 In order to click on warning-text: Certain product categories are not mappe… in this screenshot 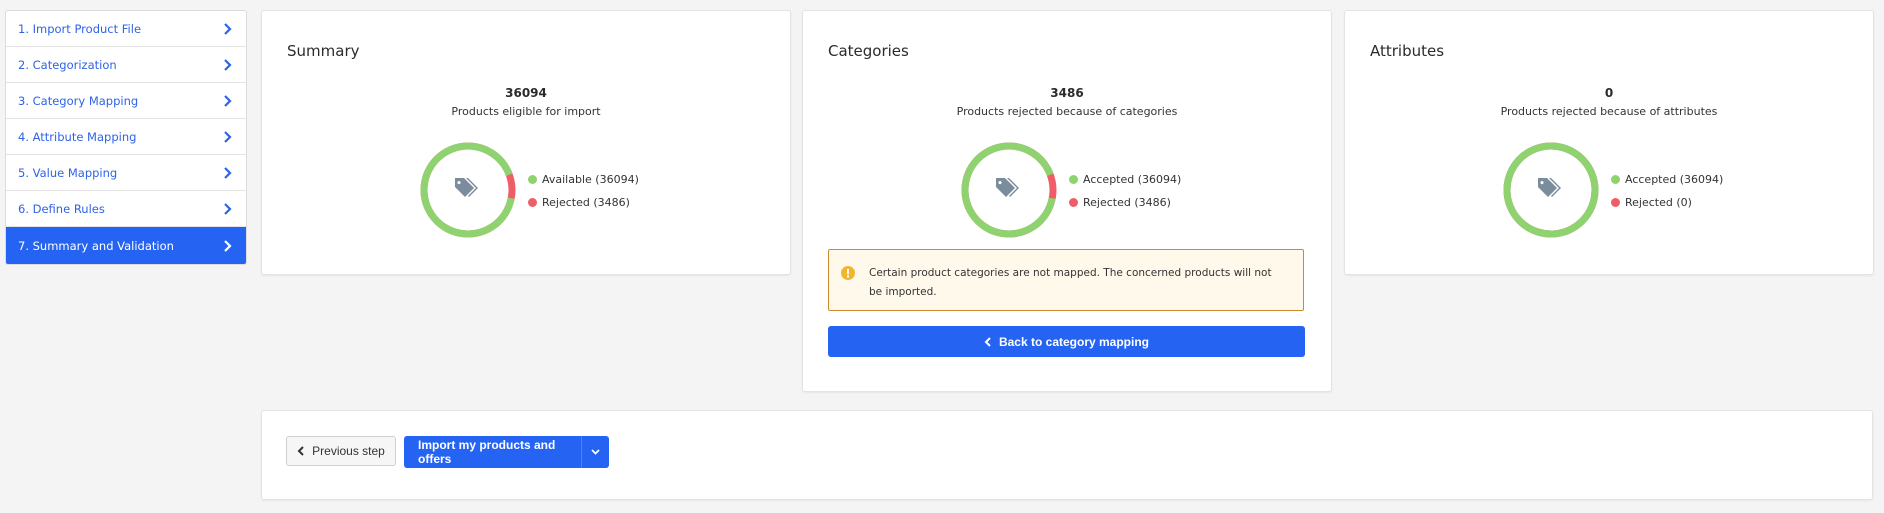, I will do `click(1070, 282)`.